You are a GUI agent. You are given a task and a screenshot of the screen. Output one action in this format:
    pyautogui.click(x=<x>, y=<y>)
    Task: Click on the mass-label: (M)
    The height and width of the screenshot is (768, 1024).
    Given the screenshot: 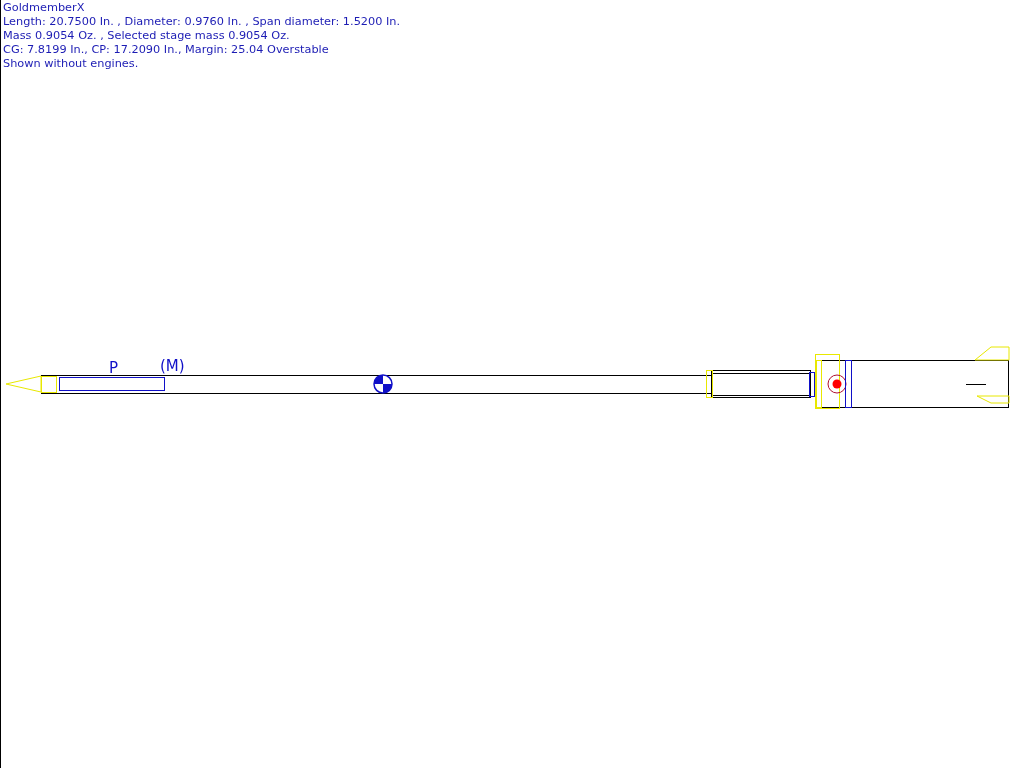 What is the action you would take?
    pyautogui.click(x=172, y=366)
    